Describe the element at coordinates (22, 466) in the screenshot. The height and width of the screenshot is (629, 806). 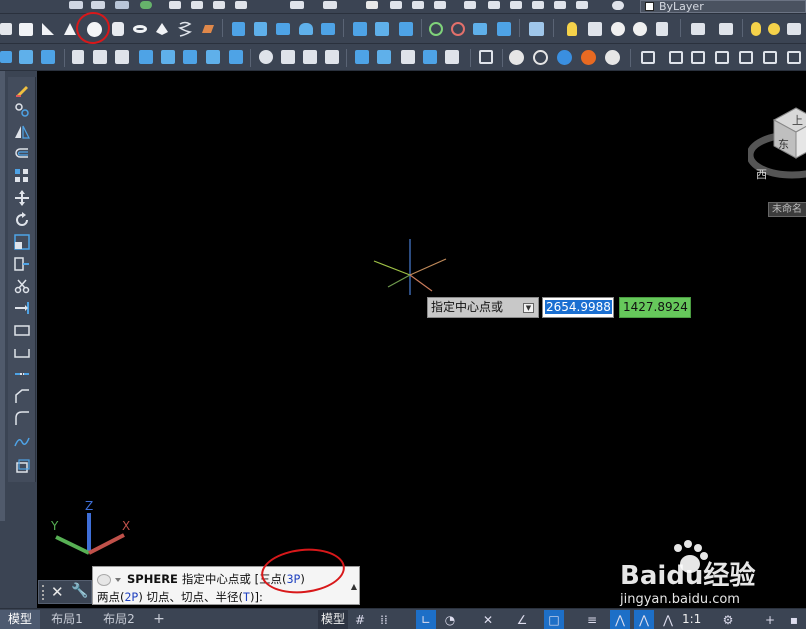
I see `explode-icon` at that location.